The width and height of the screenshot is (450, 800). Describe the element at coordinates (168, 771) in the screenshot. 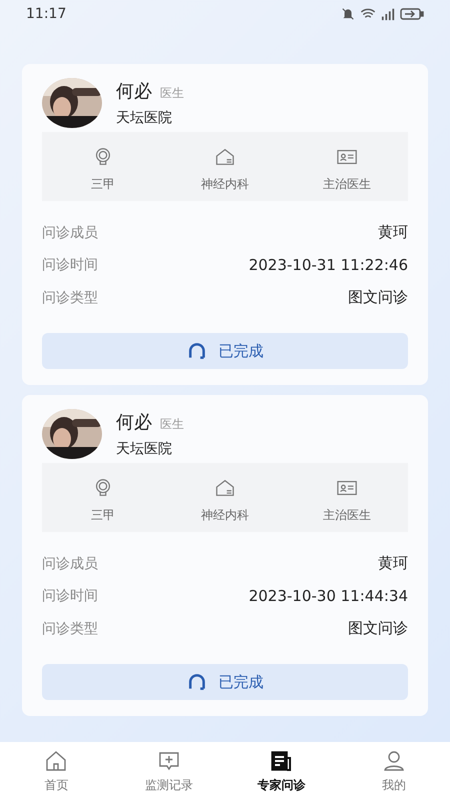

I see `tab-button: 监测记录` at that location.